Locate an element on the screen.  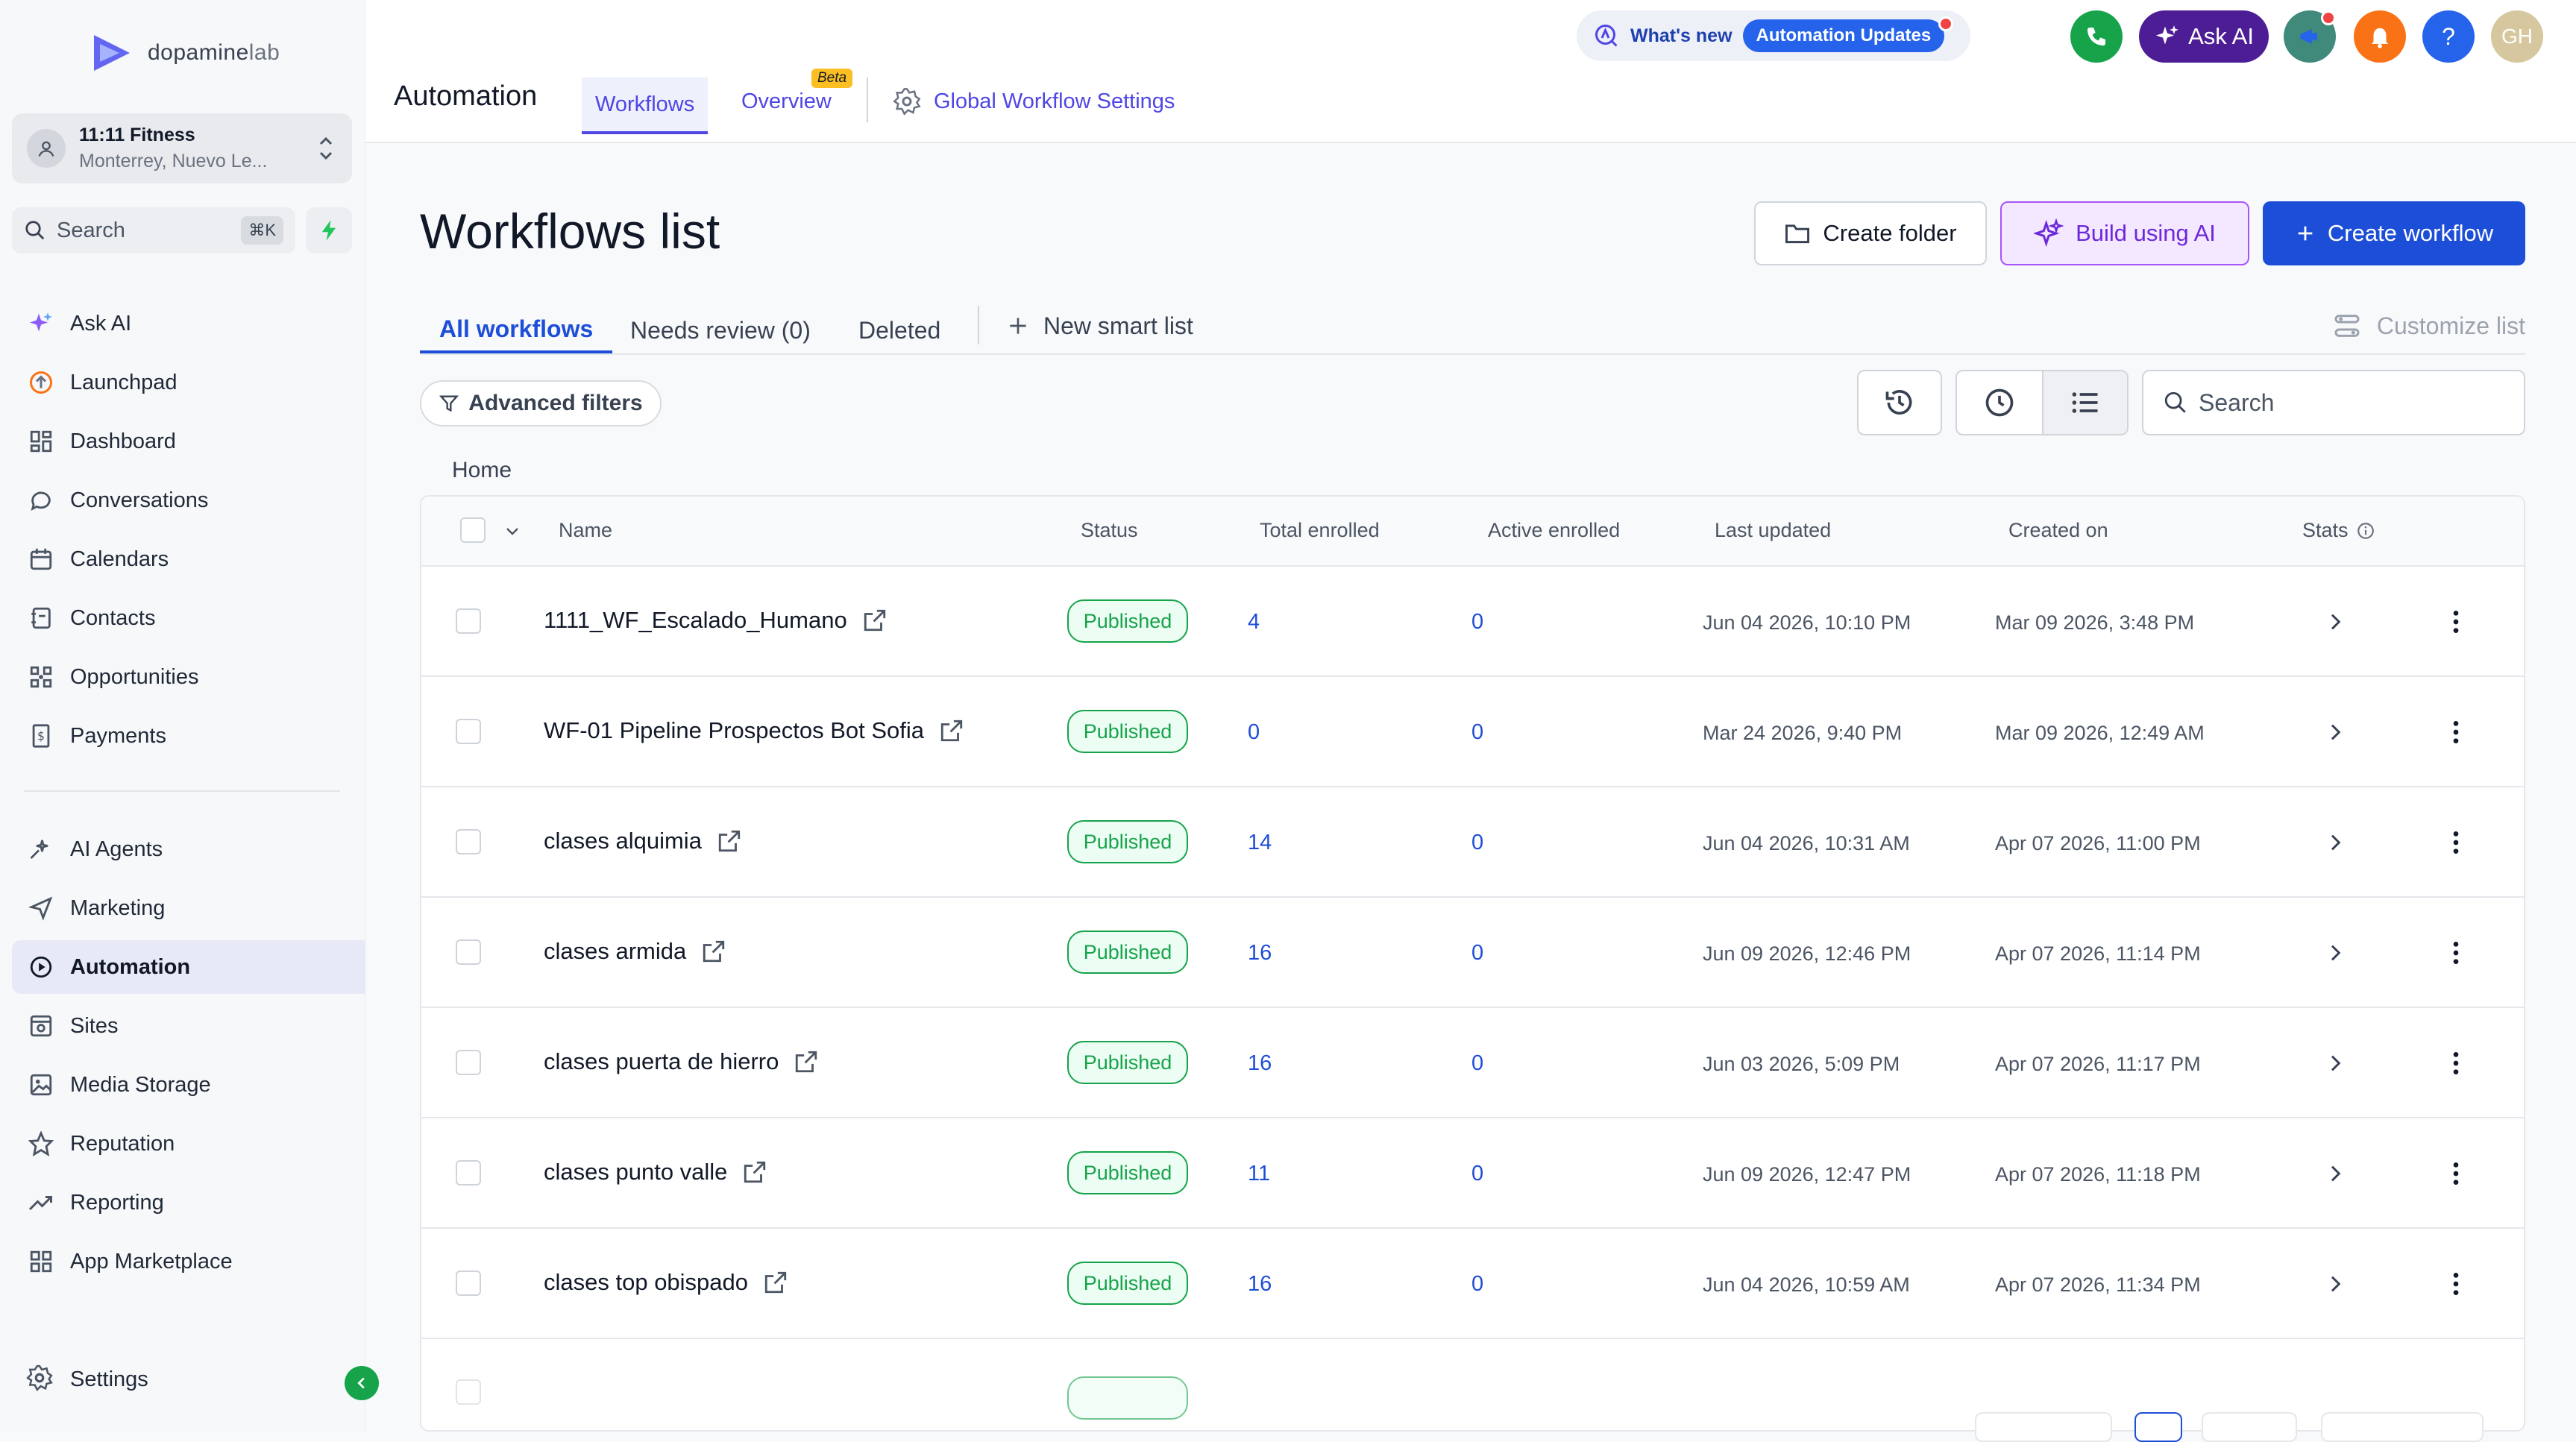
tab-workflows: Workflows is located at coordinates (646, 106).